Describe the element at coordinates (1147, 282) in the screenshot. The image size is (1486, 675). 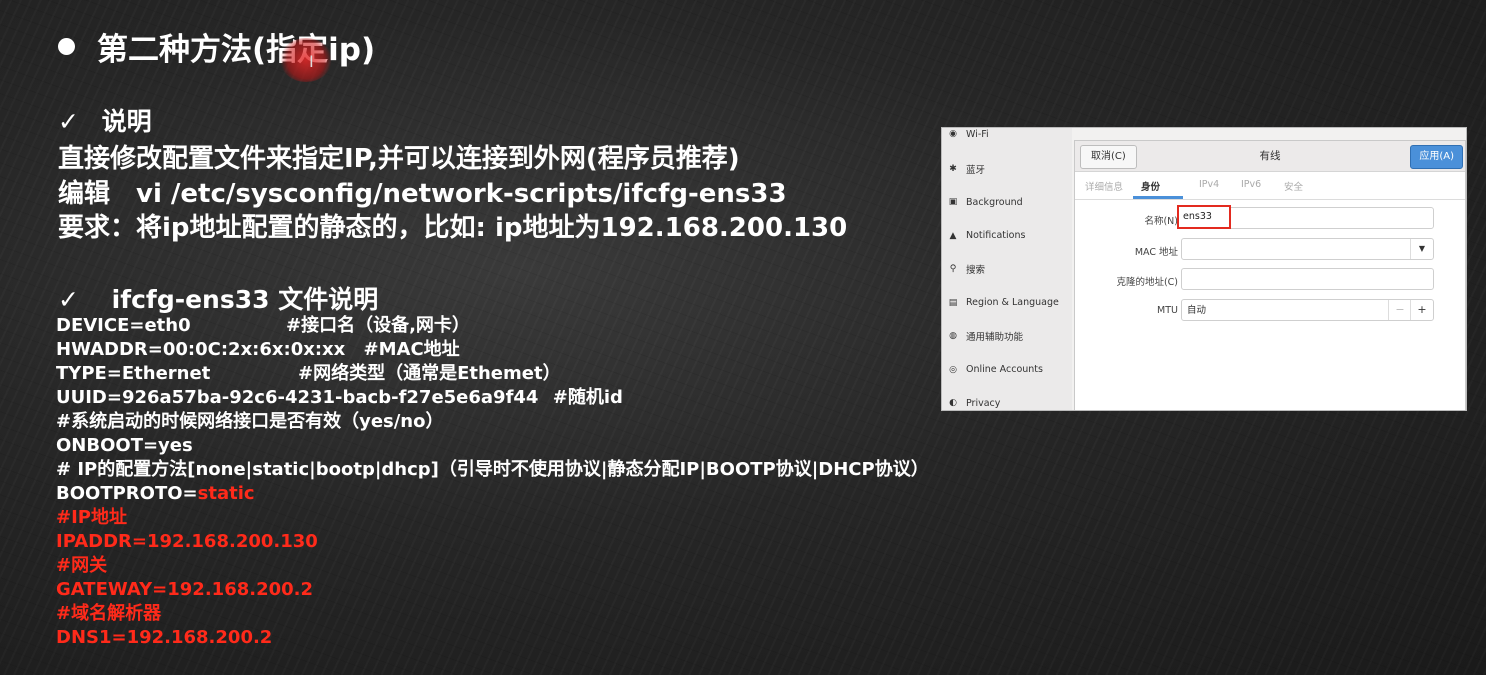
I see `clone-label: 克隆的地址(C)` at that location.